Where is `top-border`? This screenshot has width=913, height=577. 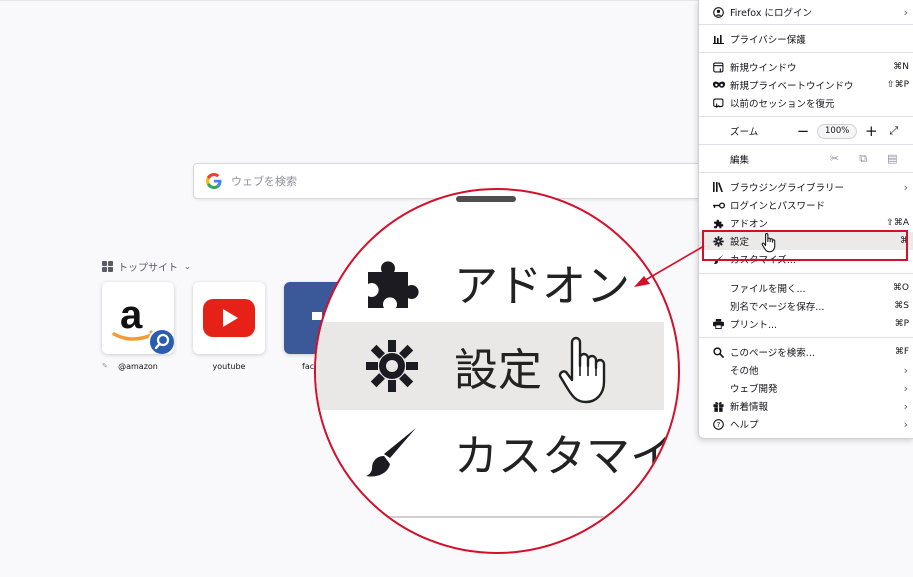
top-border is located at coordinates (350, 0).